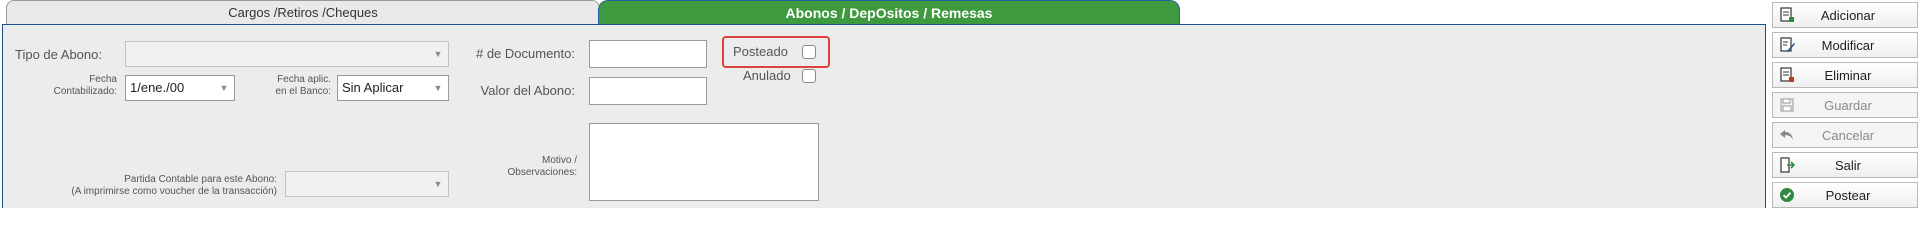 This screenshot has height=240, width=1920. Describe the element at coordinates (704, 162) in the screenshot. I see `motivo-observaciones-textarea` at that location.